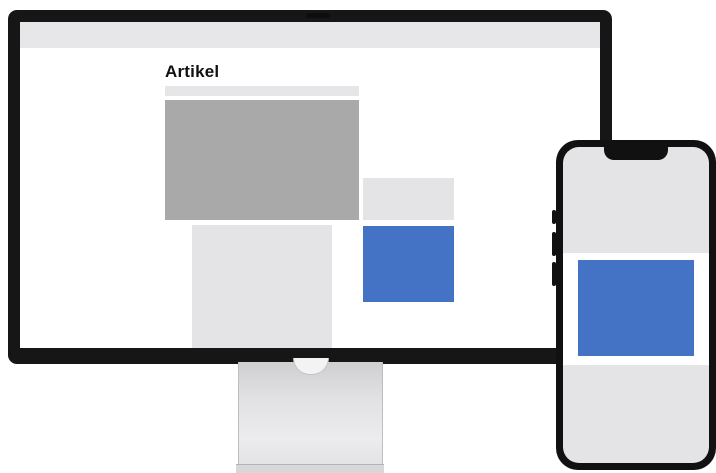 This screenshot has width=716, height=473. Describe the element at coordinates (310, 417) in the screenshot. I see `monitor-stand` at that location.